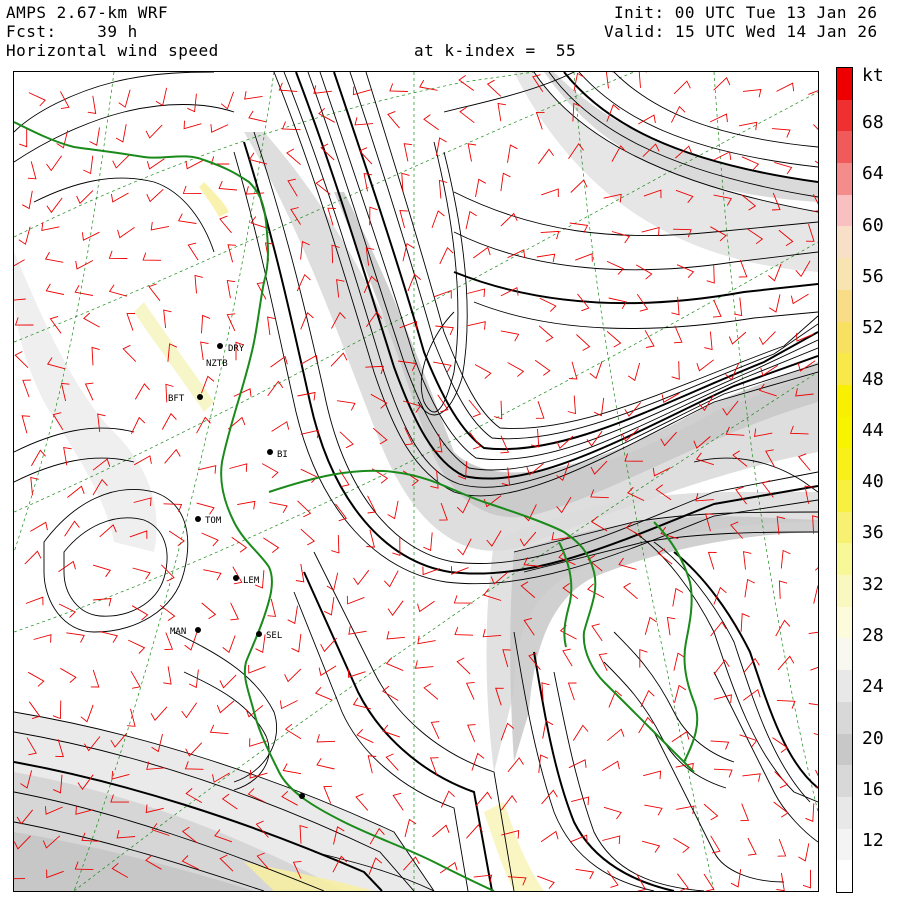 The width and height of the screenshot is (900, 900). What do you see at coordinates (231, 348) in the screenshot?
I see `station-dry: DRY` at bounding box center [231, 348].